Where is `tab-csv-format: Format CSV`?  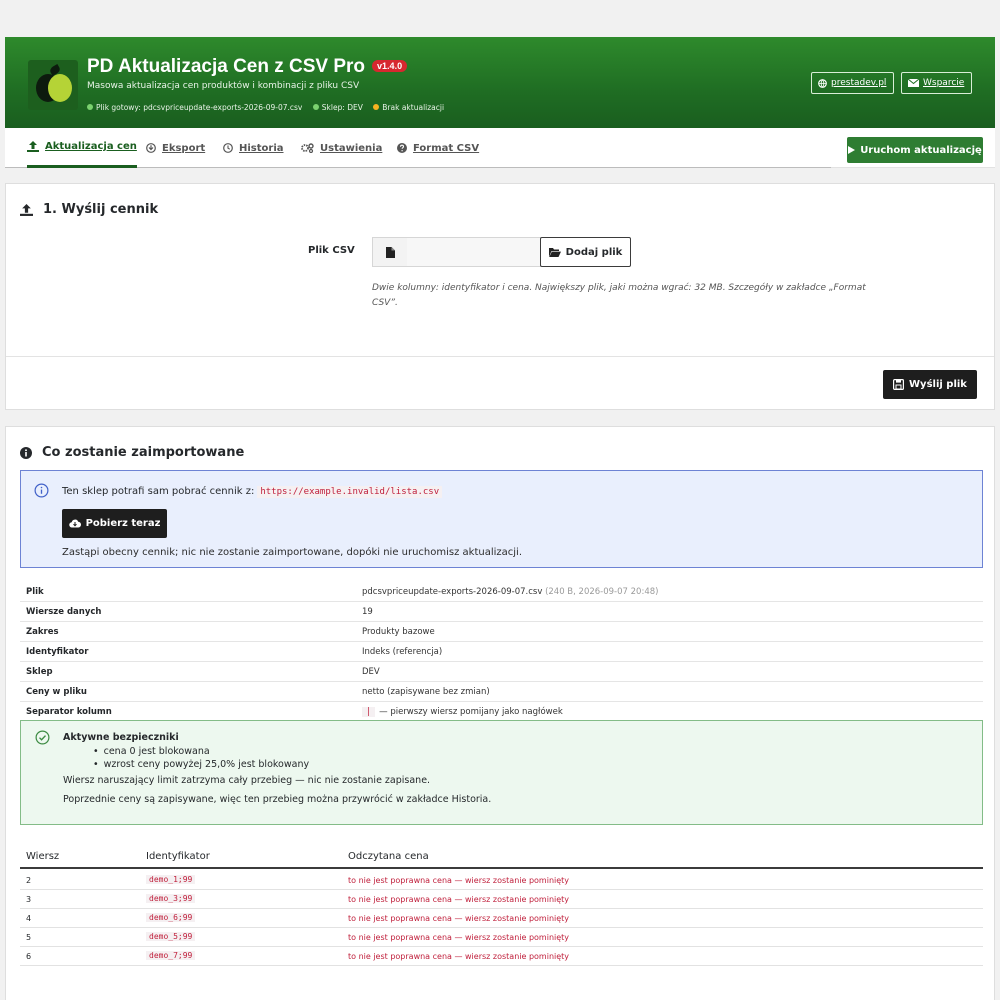 tab-csv-format: Format CSV is located at coordinates (438, 148).